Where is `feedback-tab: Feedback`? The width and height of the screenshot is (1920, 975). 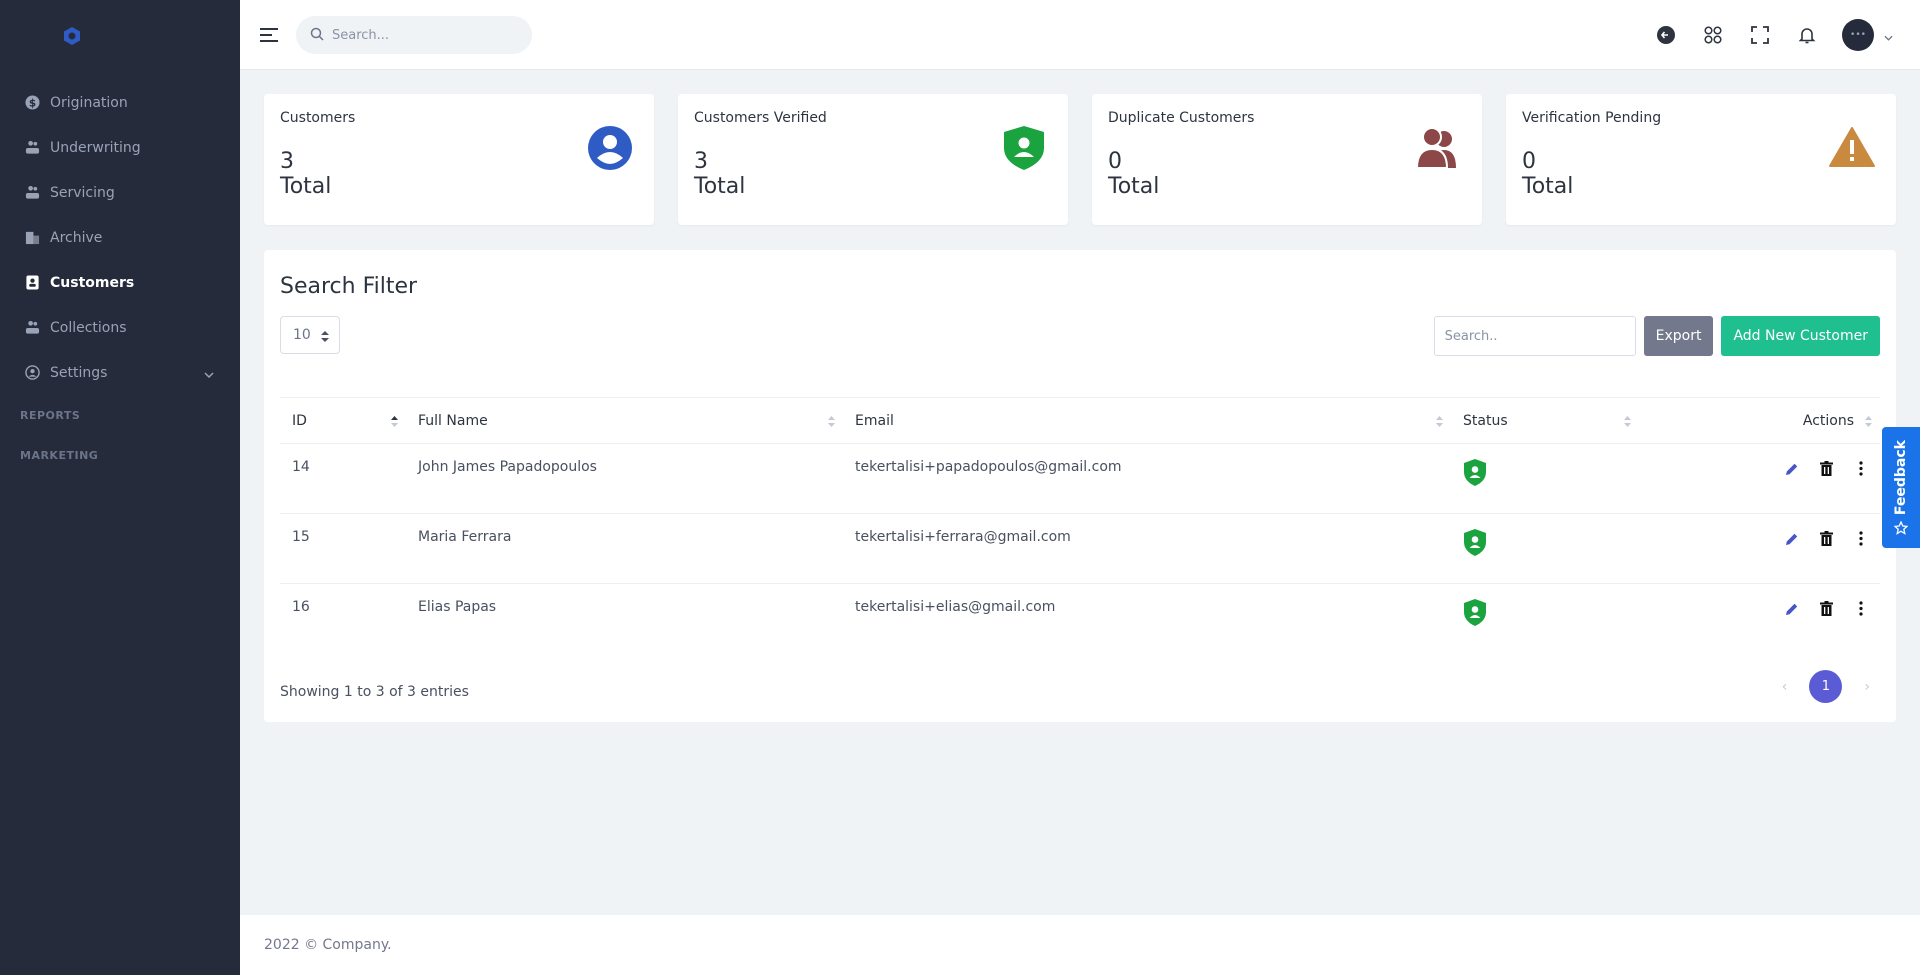
feedback-tab: Feedback is located at coordinates (1901, 487).